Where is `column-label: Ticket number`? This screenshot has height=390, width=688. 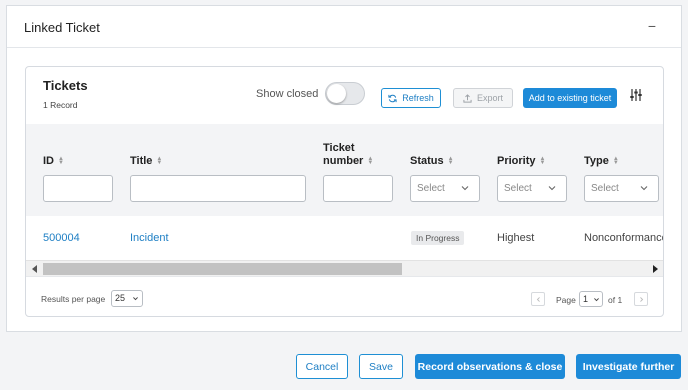 column-label: Ticket number is located at coordinates (343, 154).